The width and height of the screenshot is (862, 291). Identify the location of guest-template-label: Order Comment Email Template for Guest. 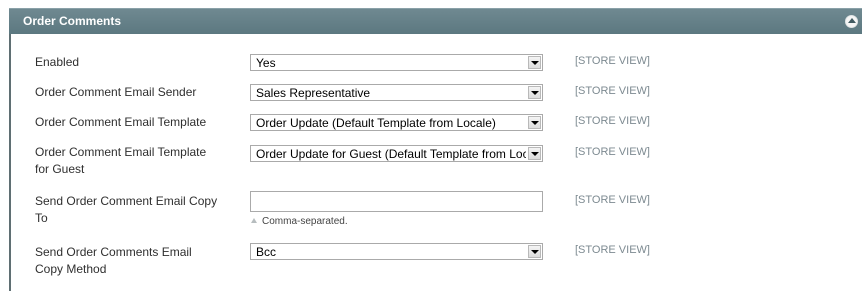
(135, 161).